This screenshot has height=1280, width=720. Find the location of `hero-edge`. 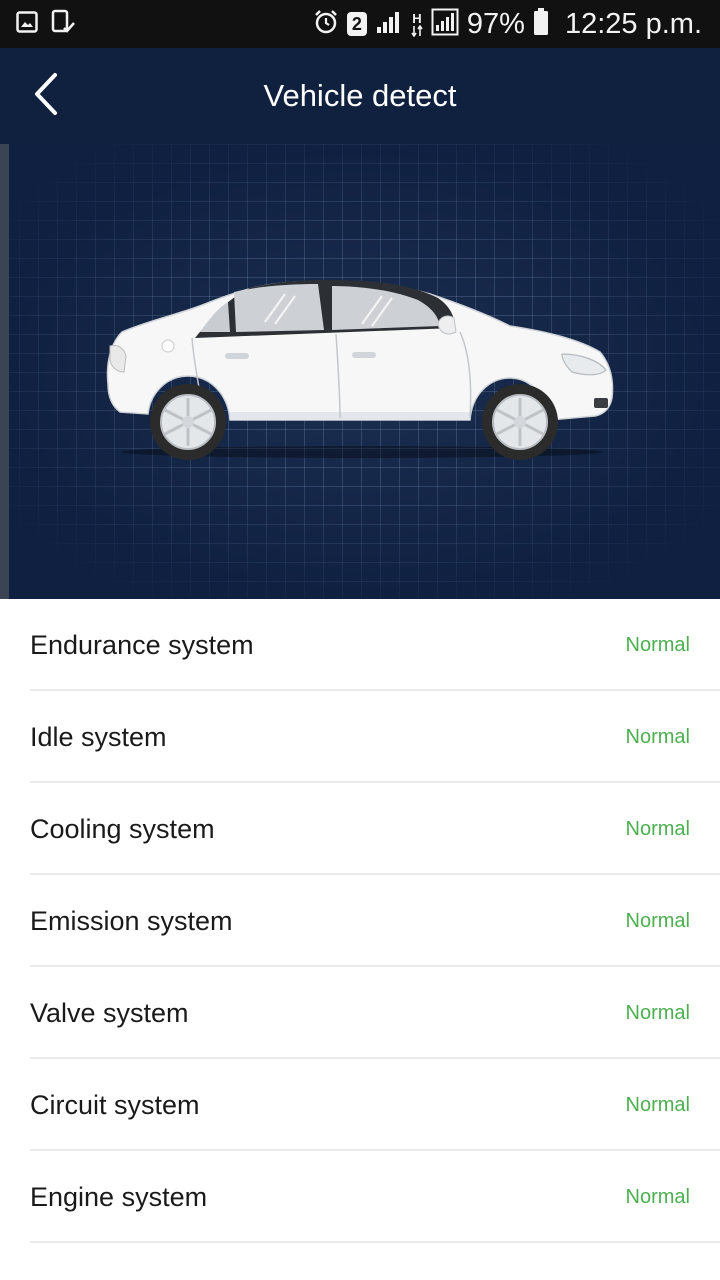

hero-edge is located at coordinates (4, 371).